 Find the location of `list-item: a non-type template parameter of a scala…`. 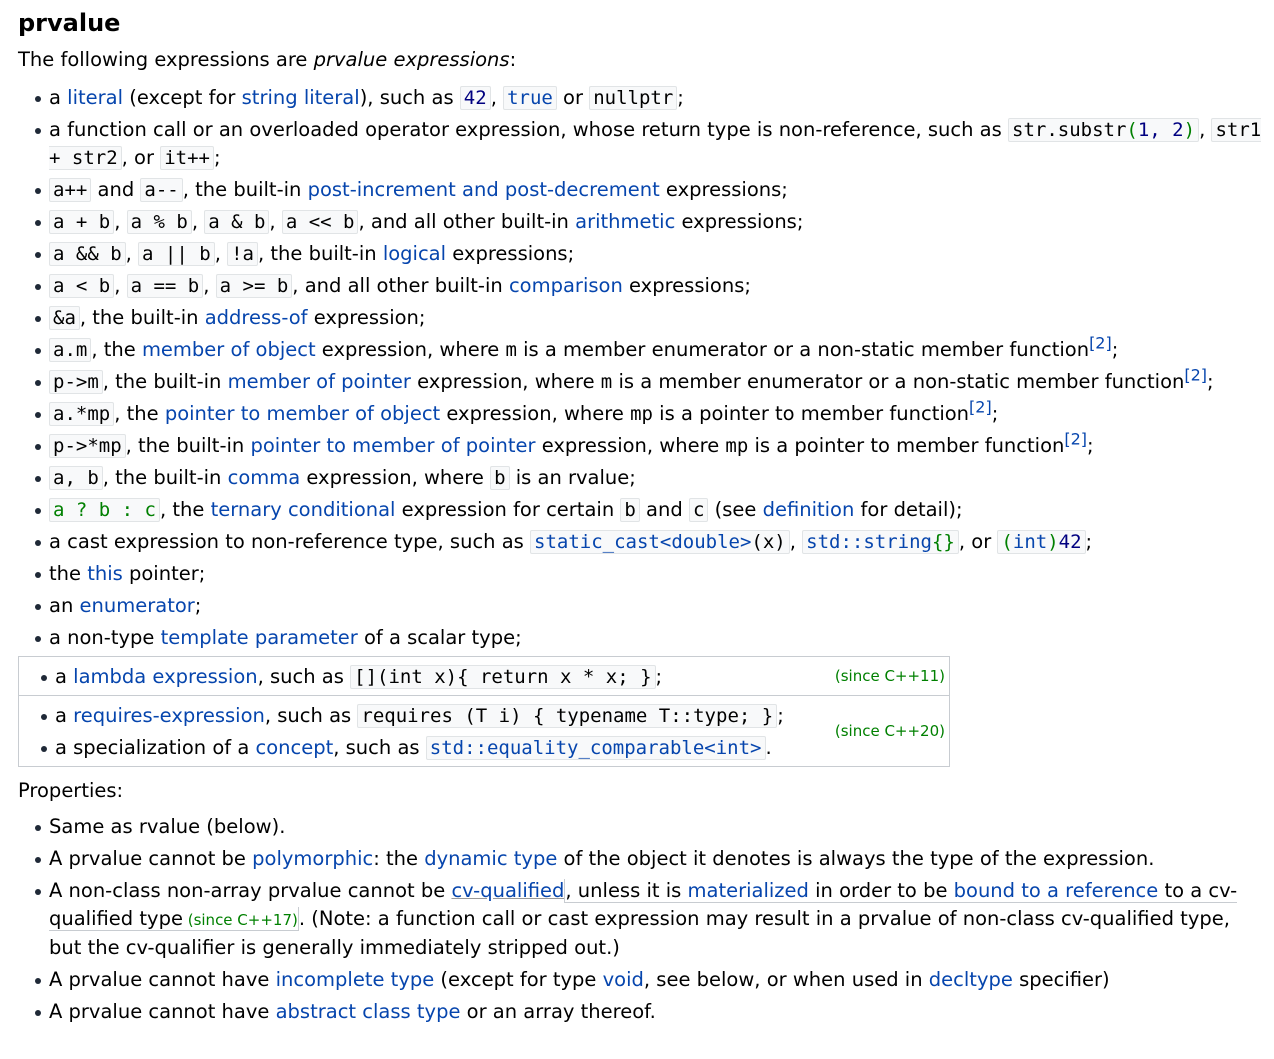

list-item: a non-type template parameter of a scala… is located at coordinates (640, 638).